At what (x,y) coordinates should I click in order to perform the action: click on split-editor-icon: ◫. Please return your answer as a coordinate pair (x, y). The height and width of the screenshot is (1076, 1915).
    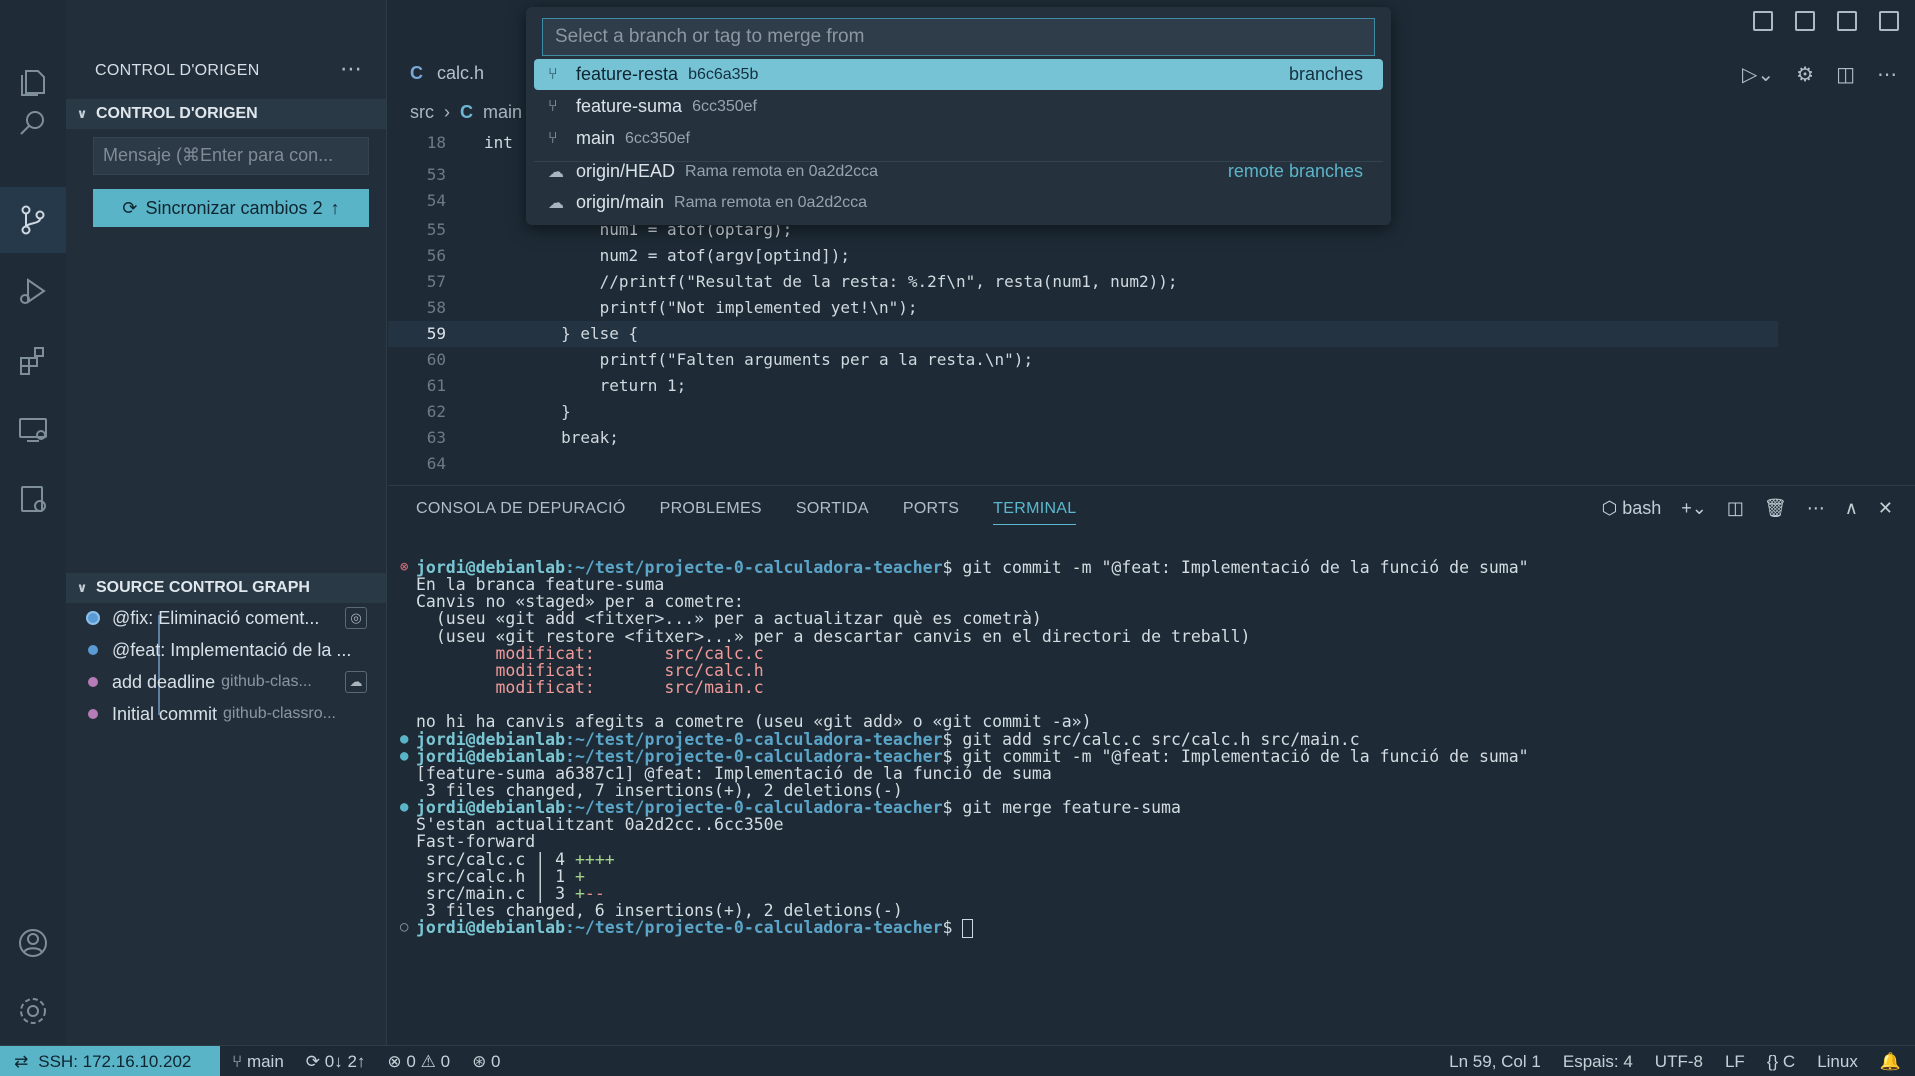
    Looking at the image, I should click on (1845, 74).